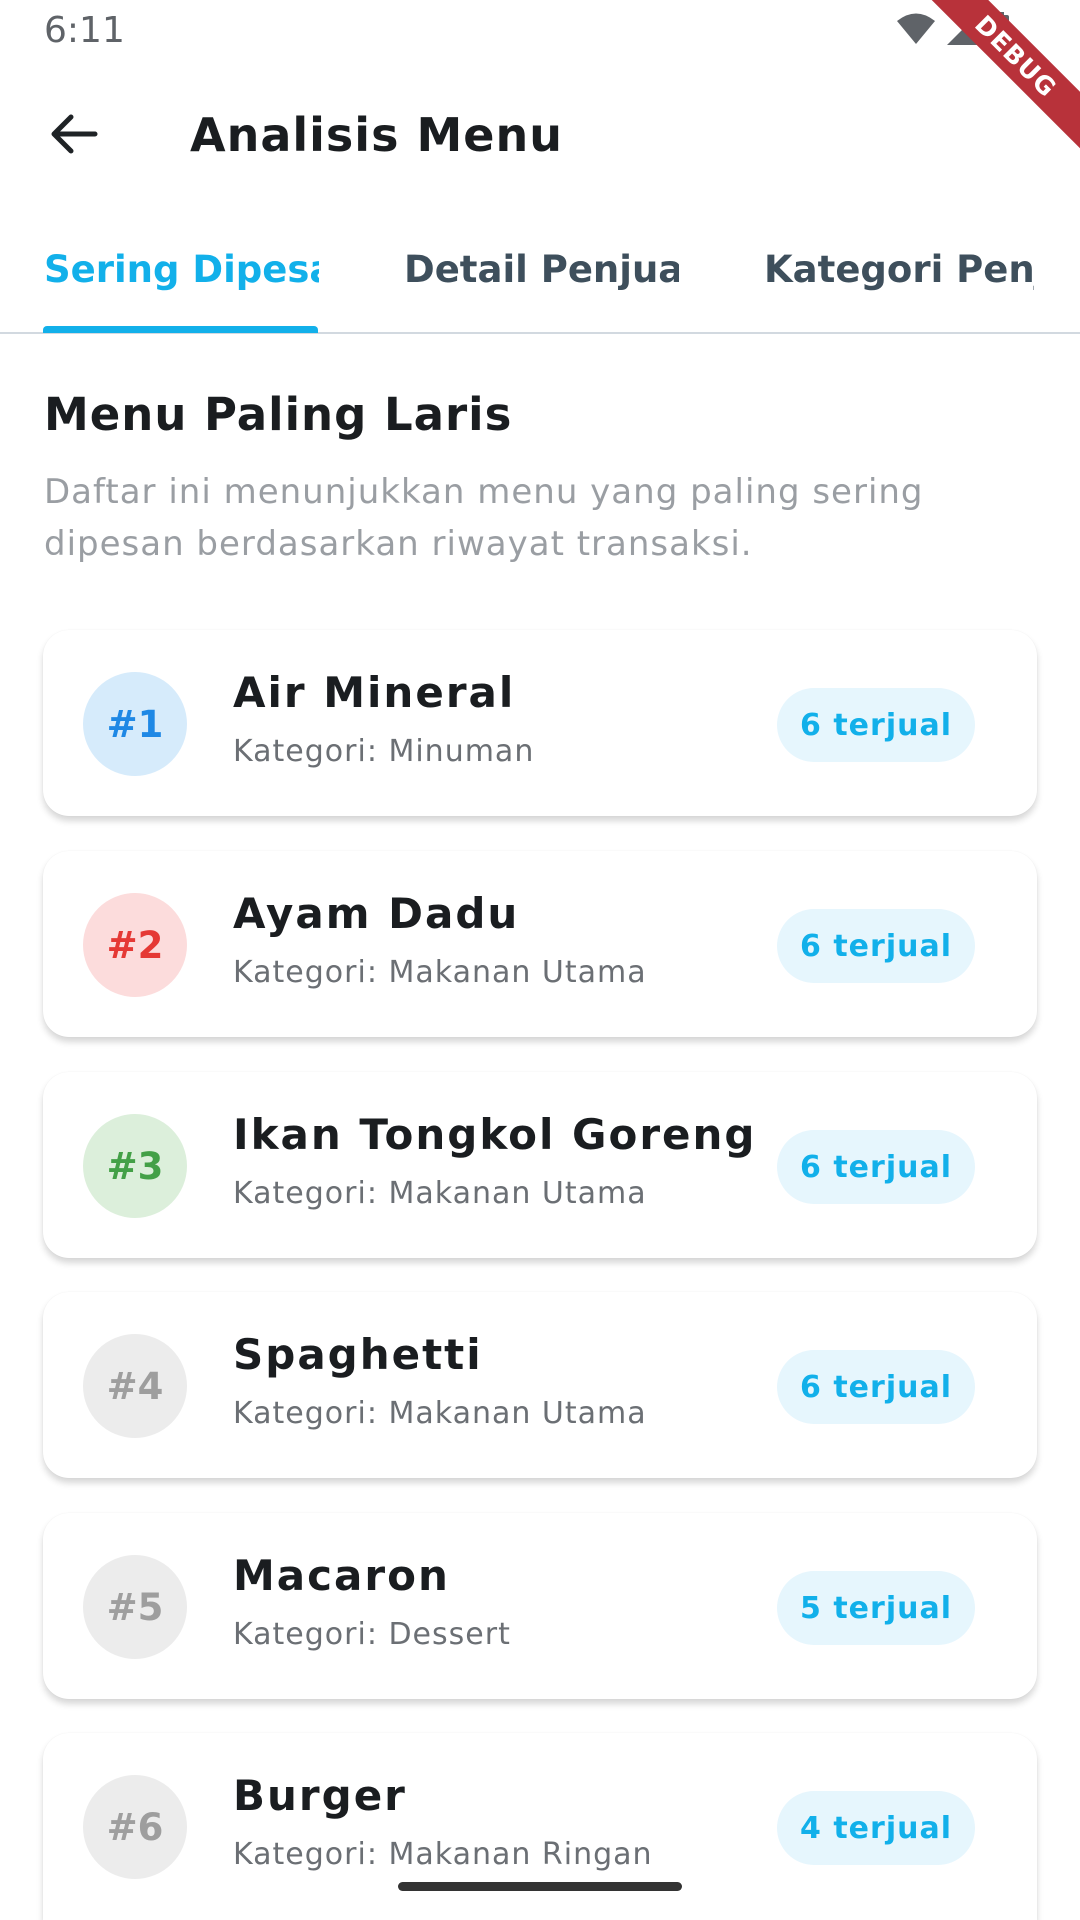 The height and width of the screenshot is (1920, 1080). Describe the element at coordinates (181, 269) in the screenshot. I see `tab-sering-dipesan: Sering Dipesan` at that location.